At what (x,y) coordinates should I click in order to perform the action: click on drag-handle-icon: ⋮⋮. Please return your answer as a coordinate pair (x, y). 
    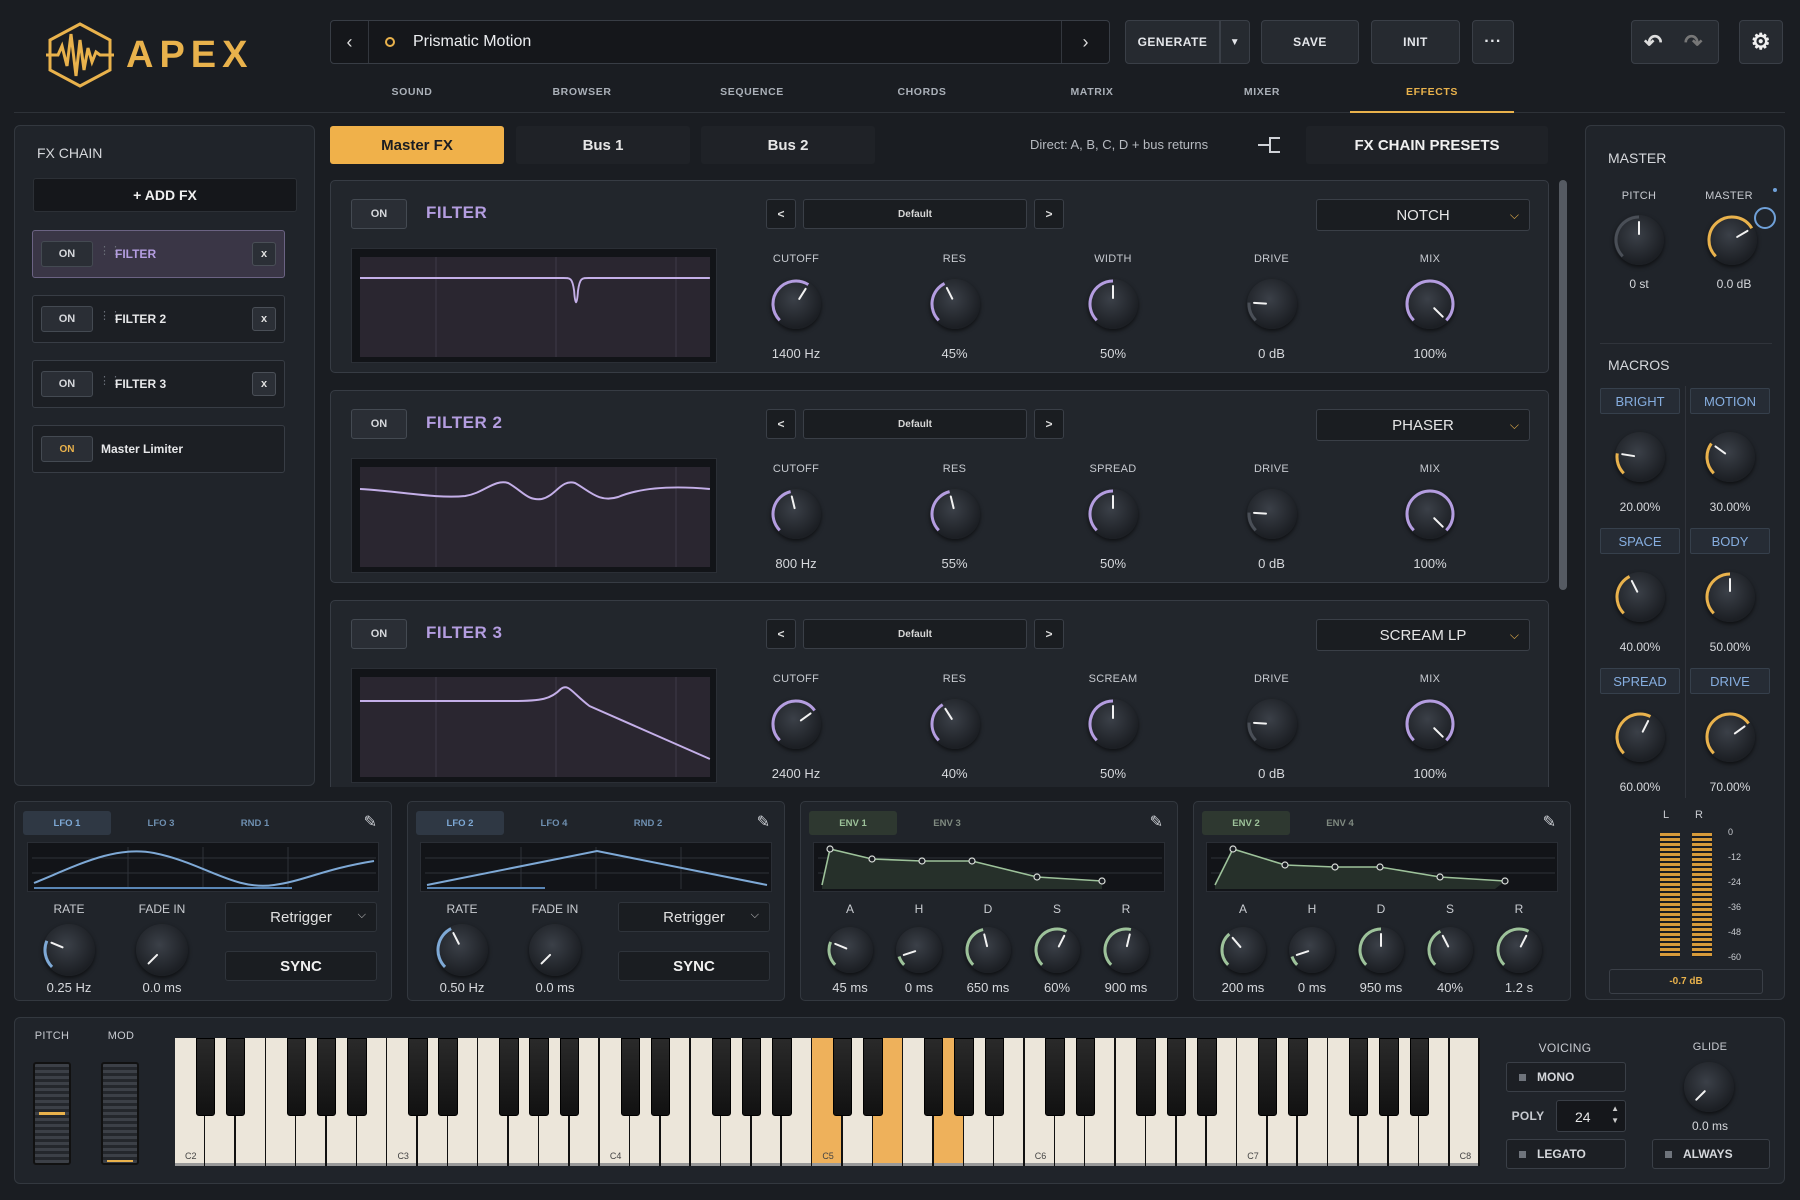
    Looking at the image, I should click on (110, 319).